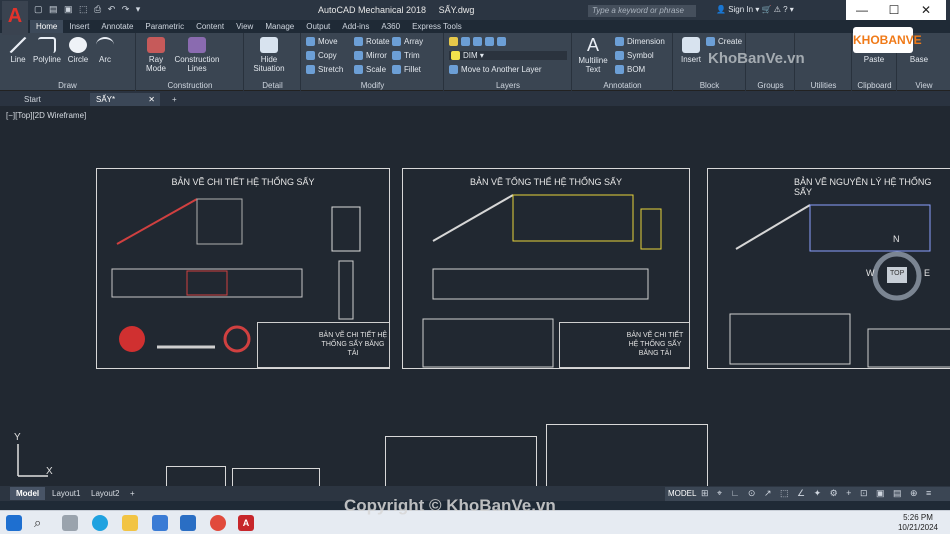 The height and width of the screenshot is (534, 950). Describe the element at coordinates (78, 50) in the screenshot. I see `circle-tool: Circle` at that location.